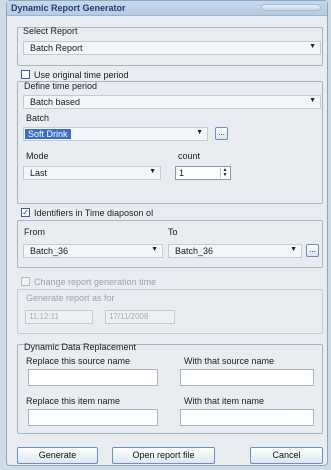 The height and width of the screenshot is (470, 331). Describe the element at coordinates (182, 173) in the screenshot. I see `count-value: 1` at that location.